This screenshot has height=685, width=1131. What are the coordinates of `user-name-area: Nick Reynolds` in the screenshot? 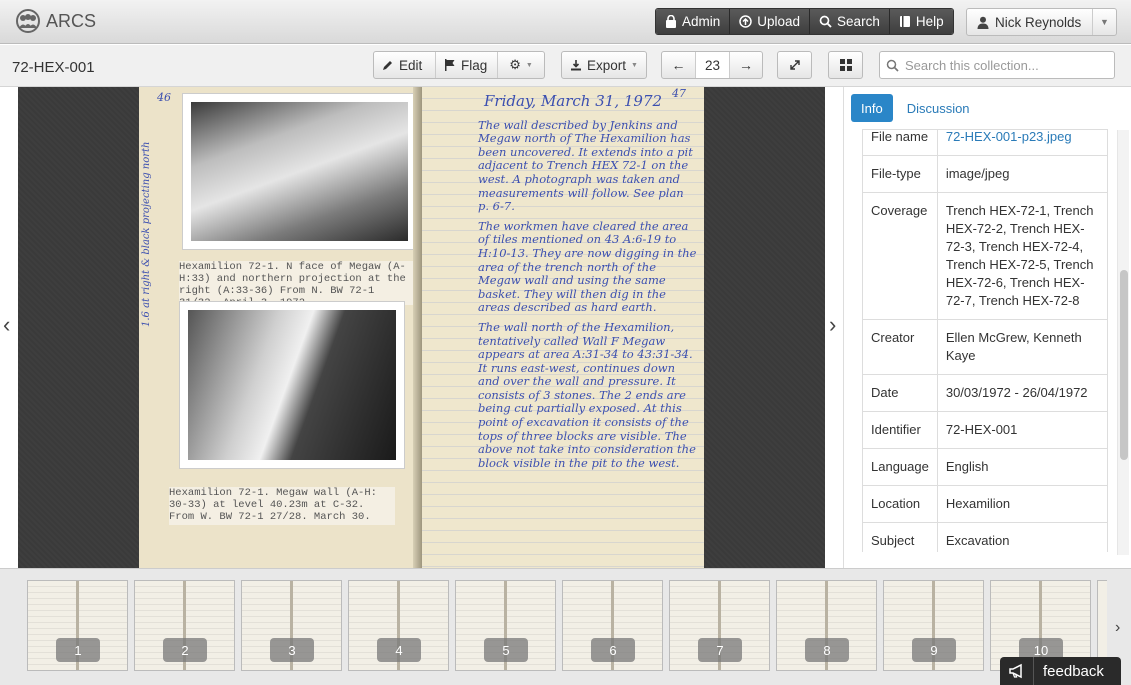 It's located at (1029, 22).